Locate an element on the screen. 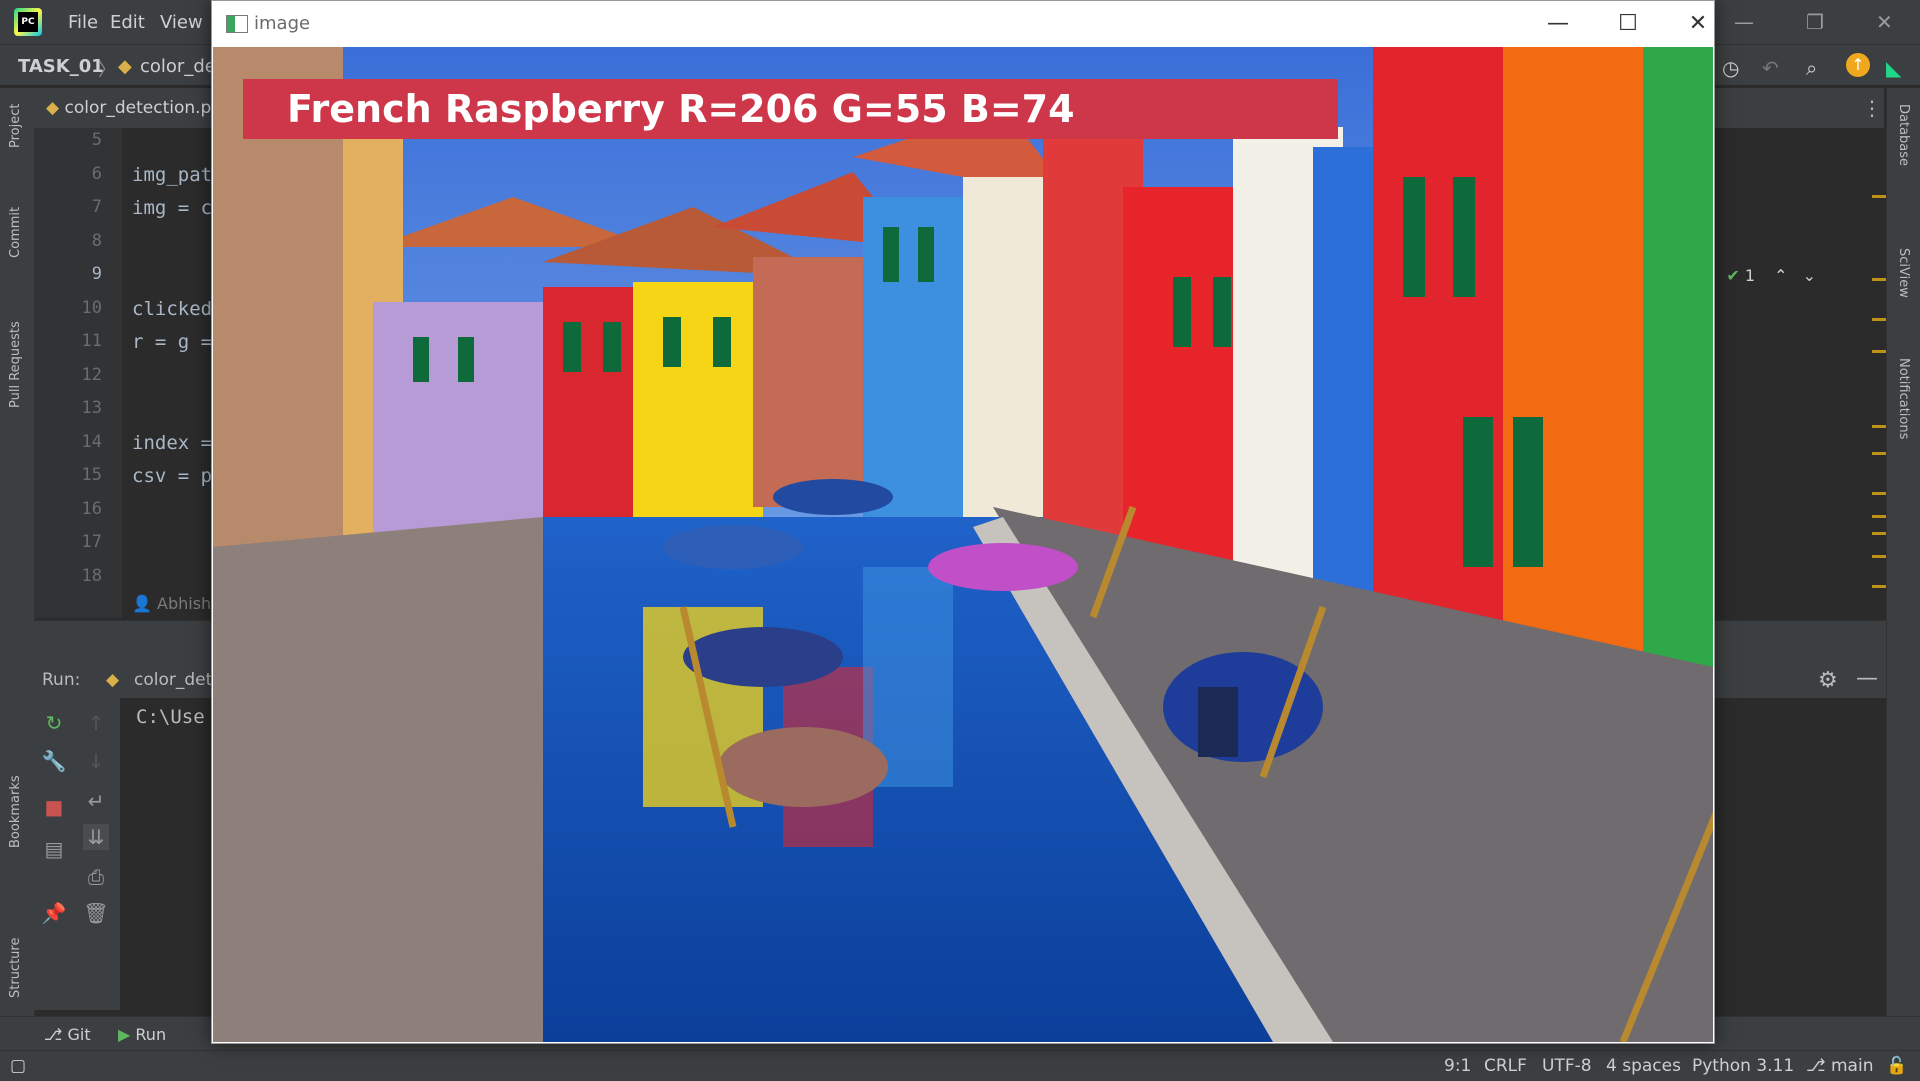 Image resolution: width=1920 pixels, height=1081 pixels. menu-file: File is located at coordinates (83, 22).